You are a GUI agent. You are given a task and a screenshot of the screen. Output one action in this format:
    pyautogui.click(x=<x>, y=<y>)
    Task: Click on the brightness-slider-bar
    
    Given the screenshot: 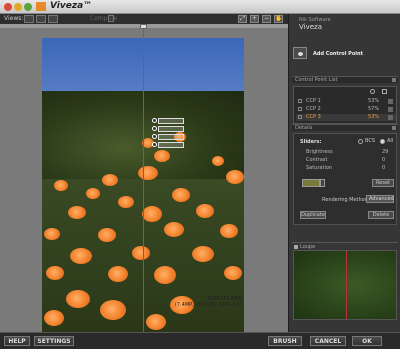 What is the action you would take?
    pyautogui.click(x=171, y=129)
    